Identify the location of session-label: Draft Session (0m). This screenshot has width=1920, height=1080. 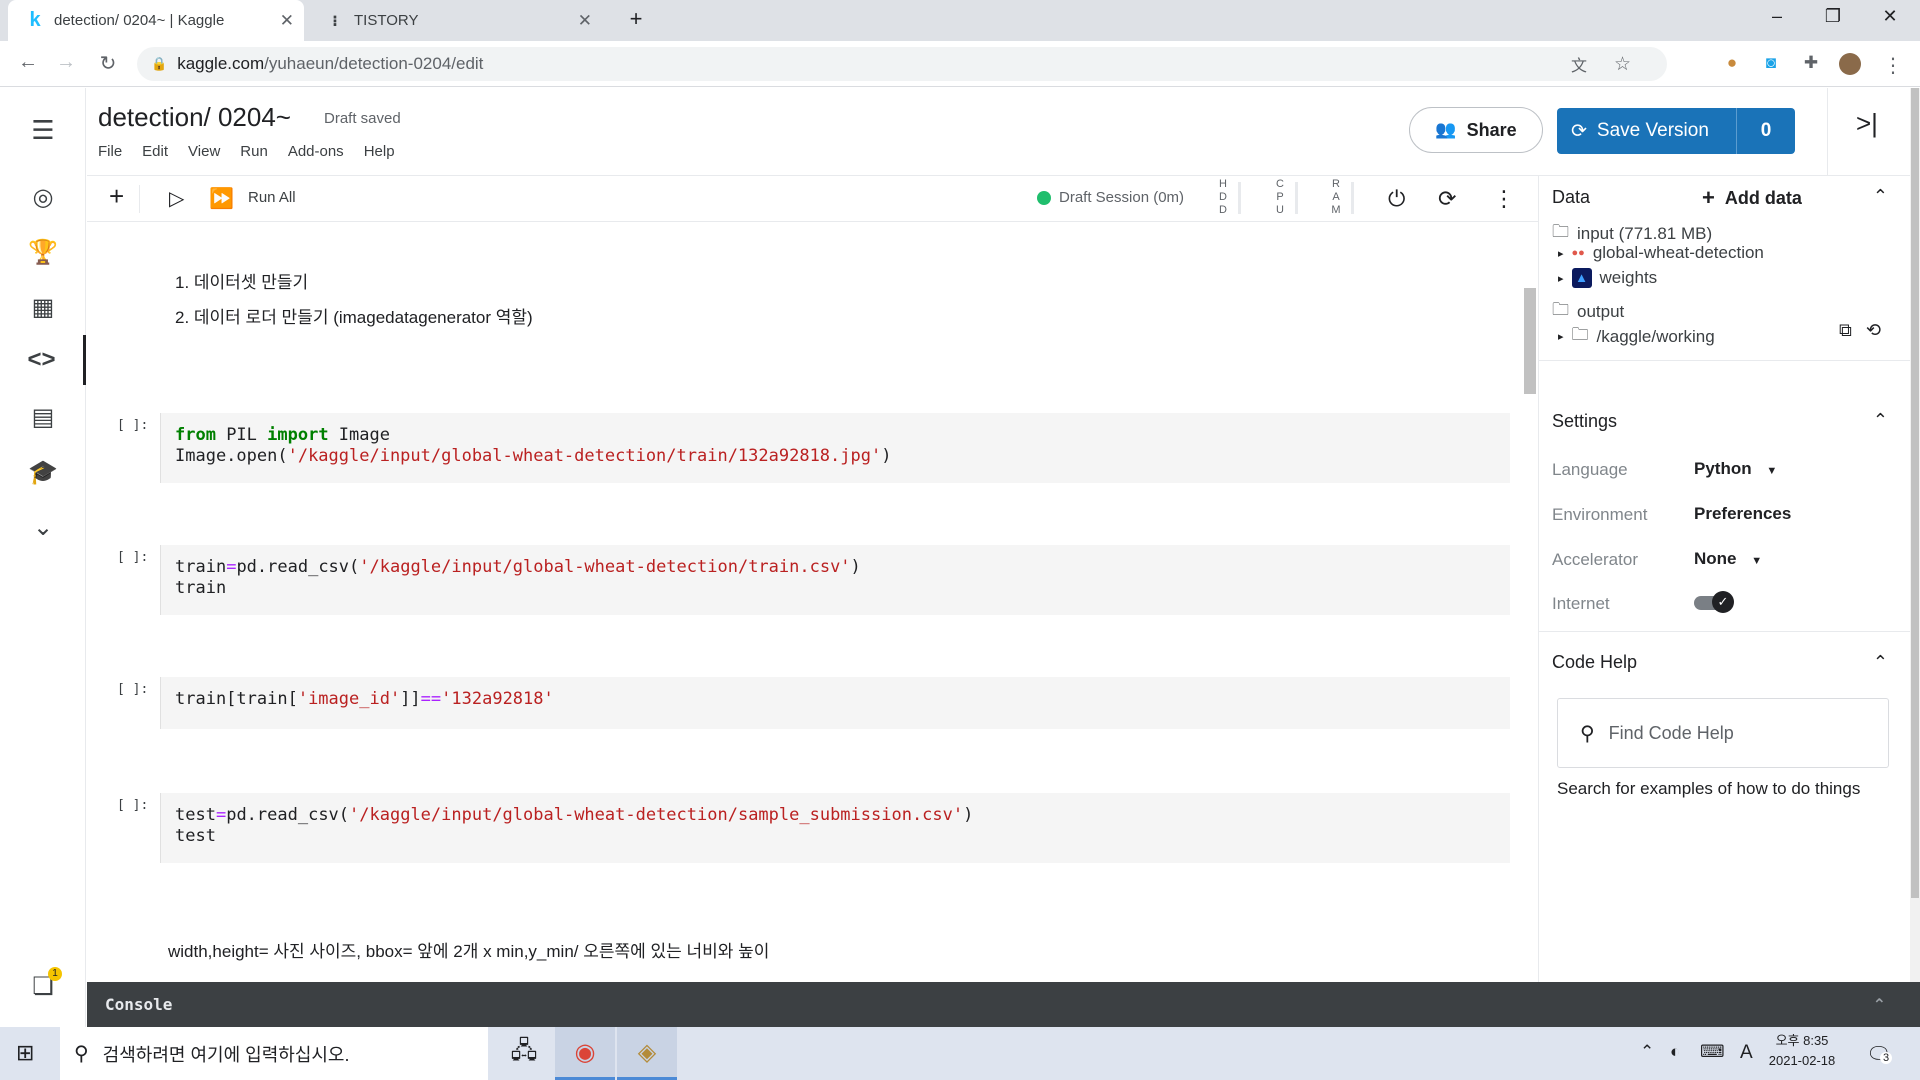
(1122, 197).